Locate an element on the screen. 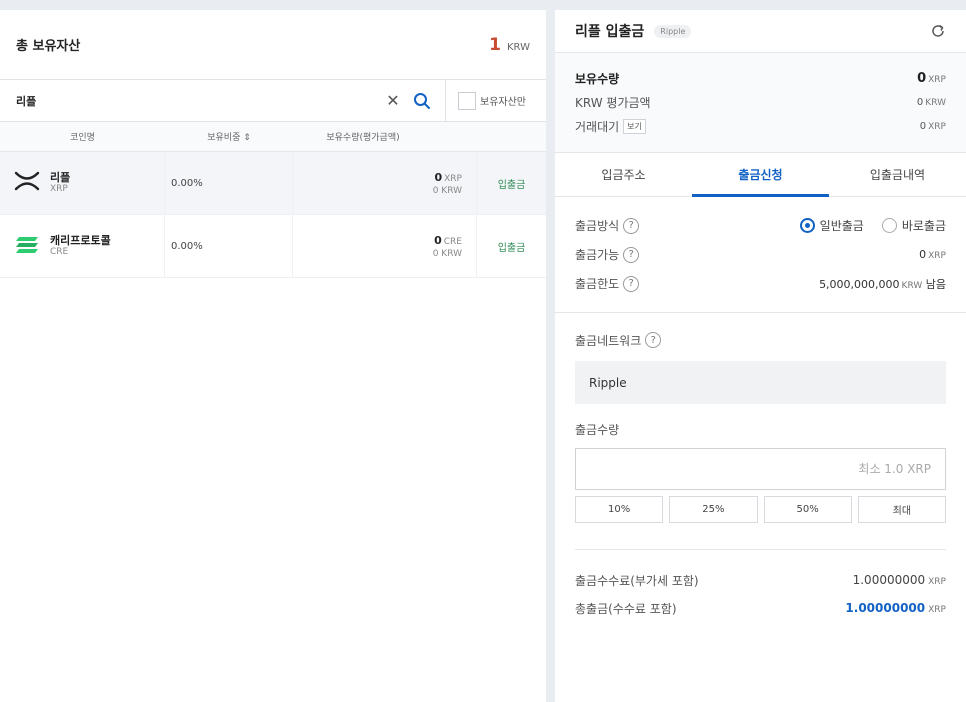  divider is located at coordinates (760, 549).